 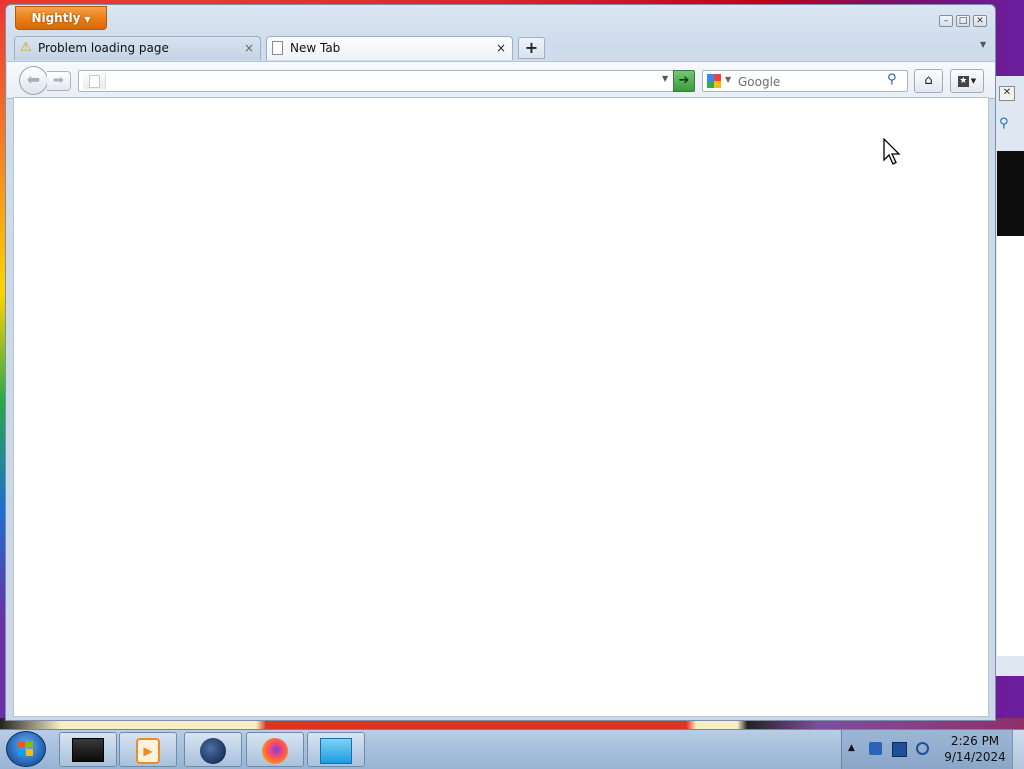 What do you see at coordinates (684, 81) in the screenshot?
I see `go-button: ➔` at bounding box center [684, 81].